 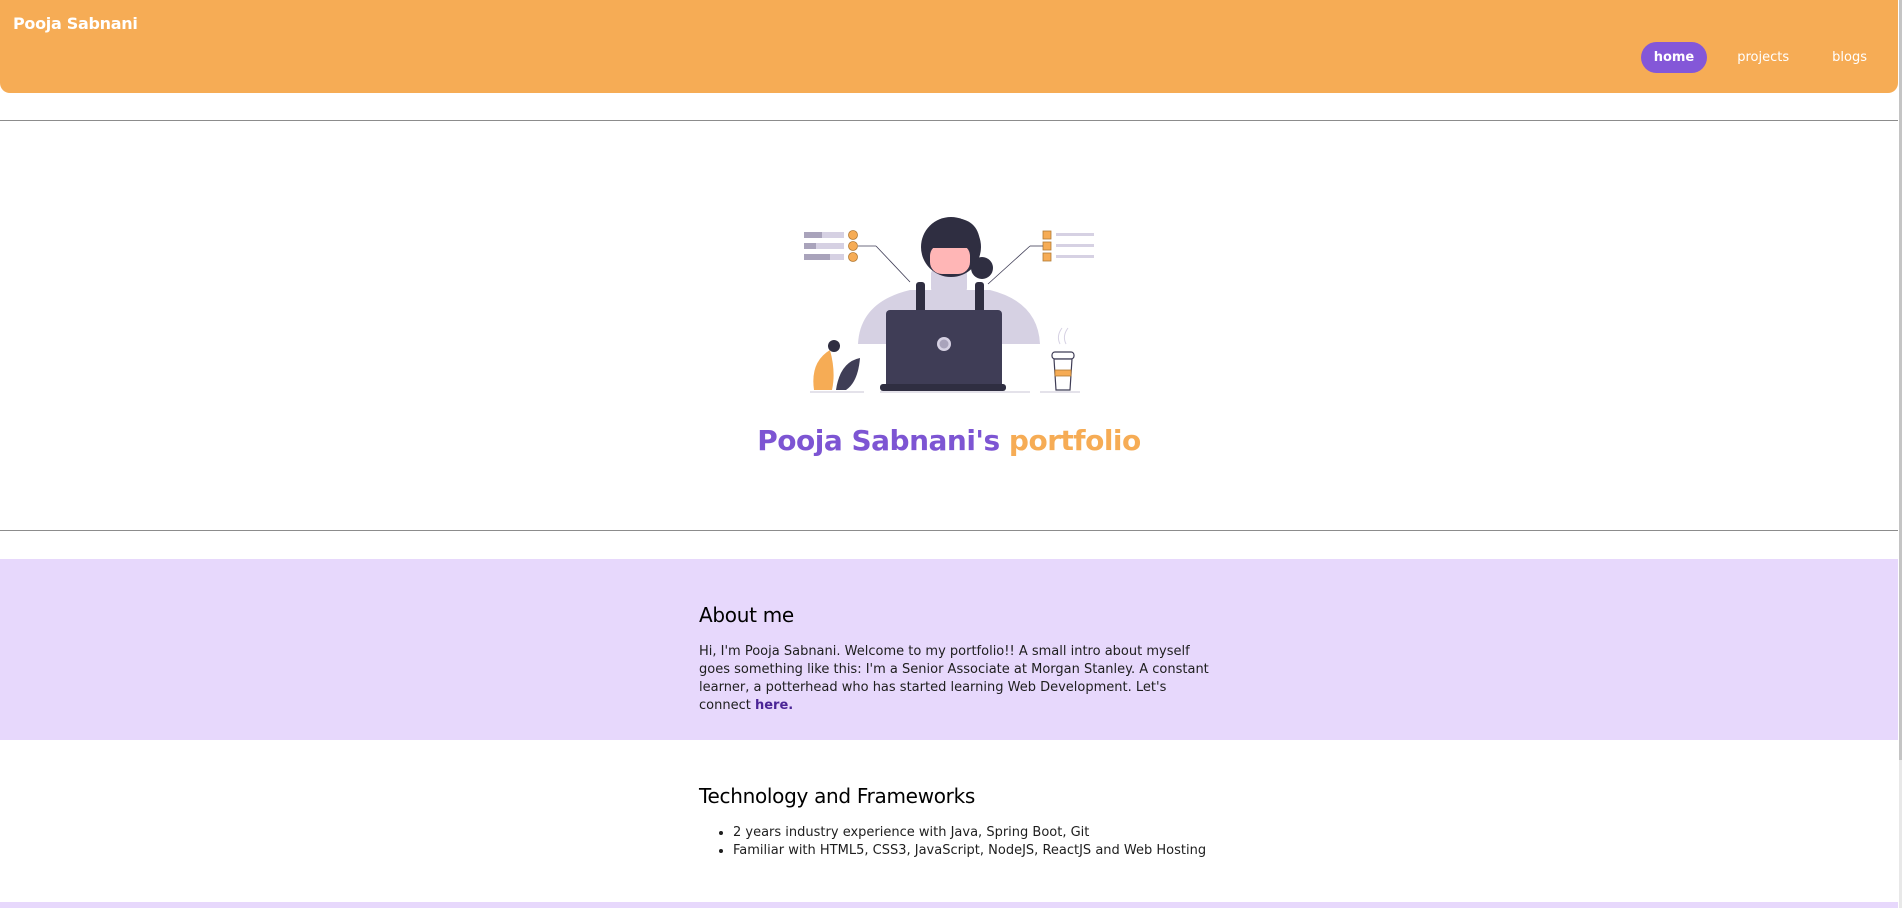 What do you see at coordinates (1763, 57) in the screenshot?
I see `nav-projects-link: projects` at bounding box center [1763, 57].